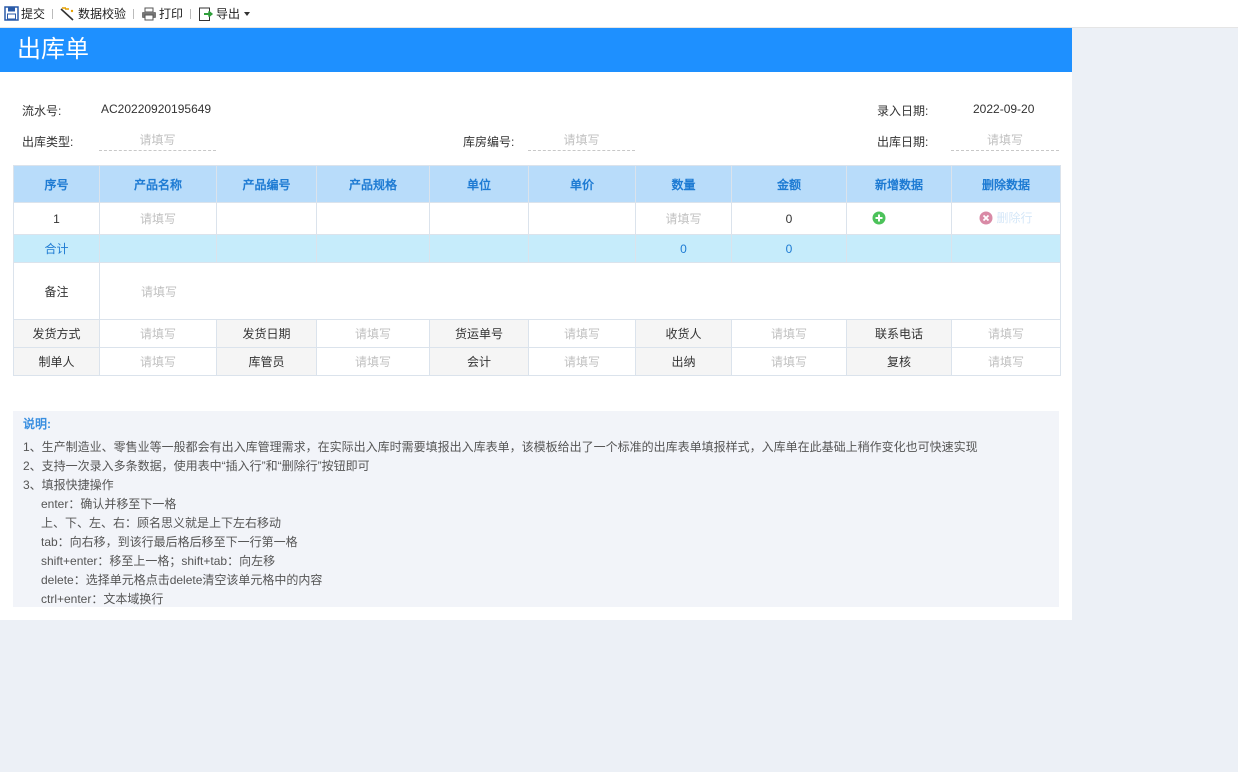  What do you see at coordinates (479, 218) in the screenshot?
I see `unit-cell` at bounding box center [479, 218].